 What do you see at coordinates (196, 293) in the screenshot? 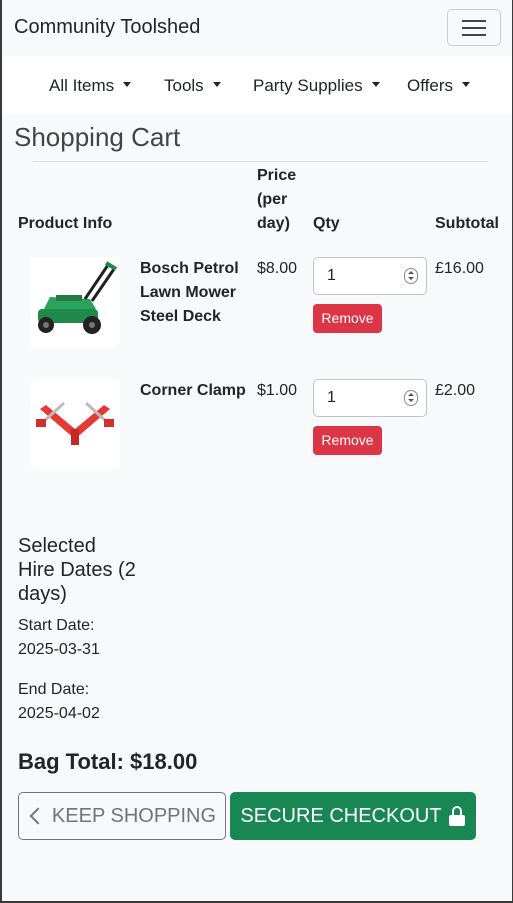
I see `product-name: Bosch Petrol Lawn Mower Steel Deck` at bounding box center [196, 293].